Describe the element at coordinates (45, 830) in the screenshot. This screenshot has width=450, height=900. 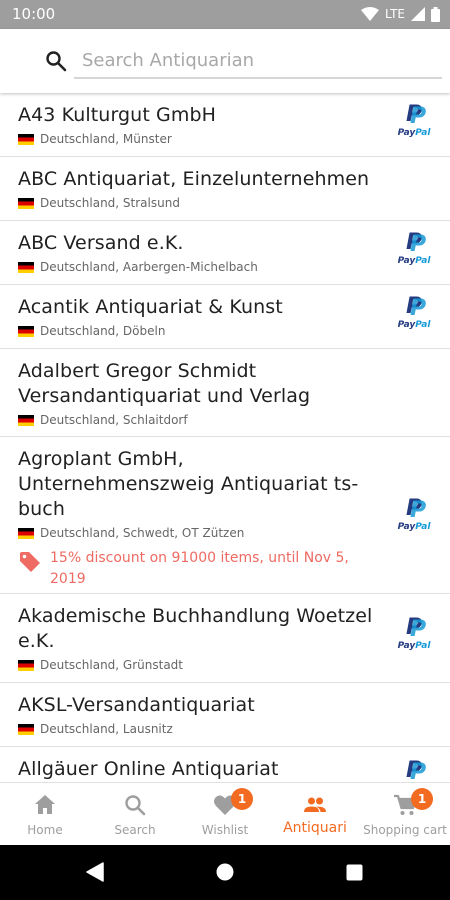
I see `nav-label: Home` at that location.